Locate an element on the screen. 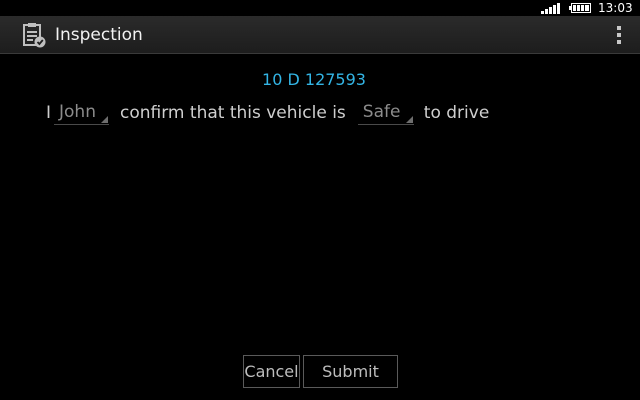 Image resolution: width=640 pixels, height=400 pixels. safety-status-spinner: Safe is located at coordinates (385, 113).